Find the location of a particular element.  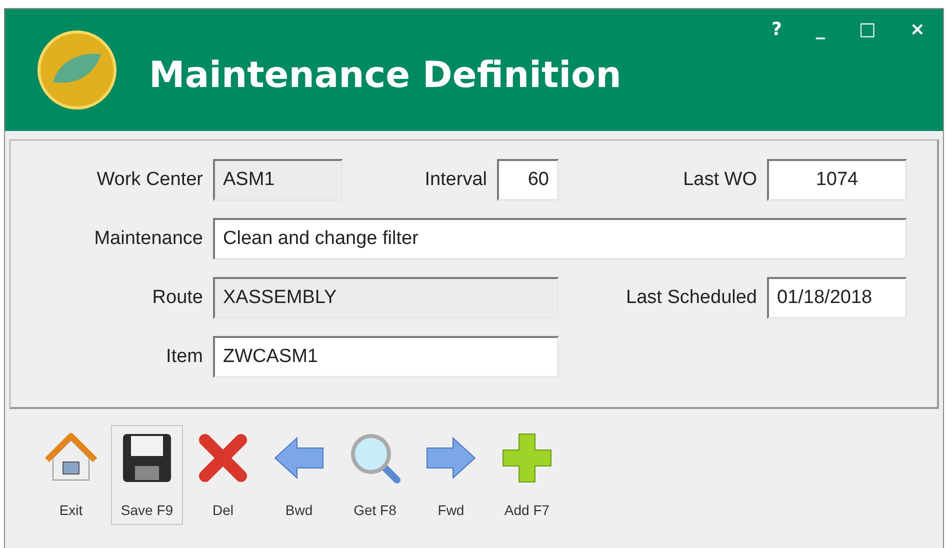

field-label: Last WO is located at coordinates (720, 180).